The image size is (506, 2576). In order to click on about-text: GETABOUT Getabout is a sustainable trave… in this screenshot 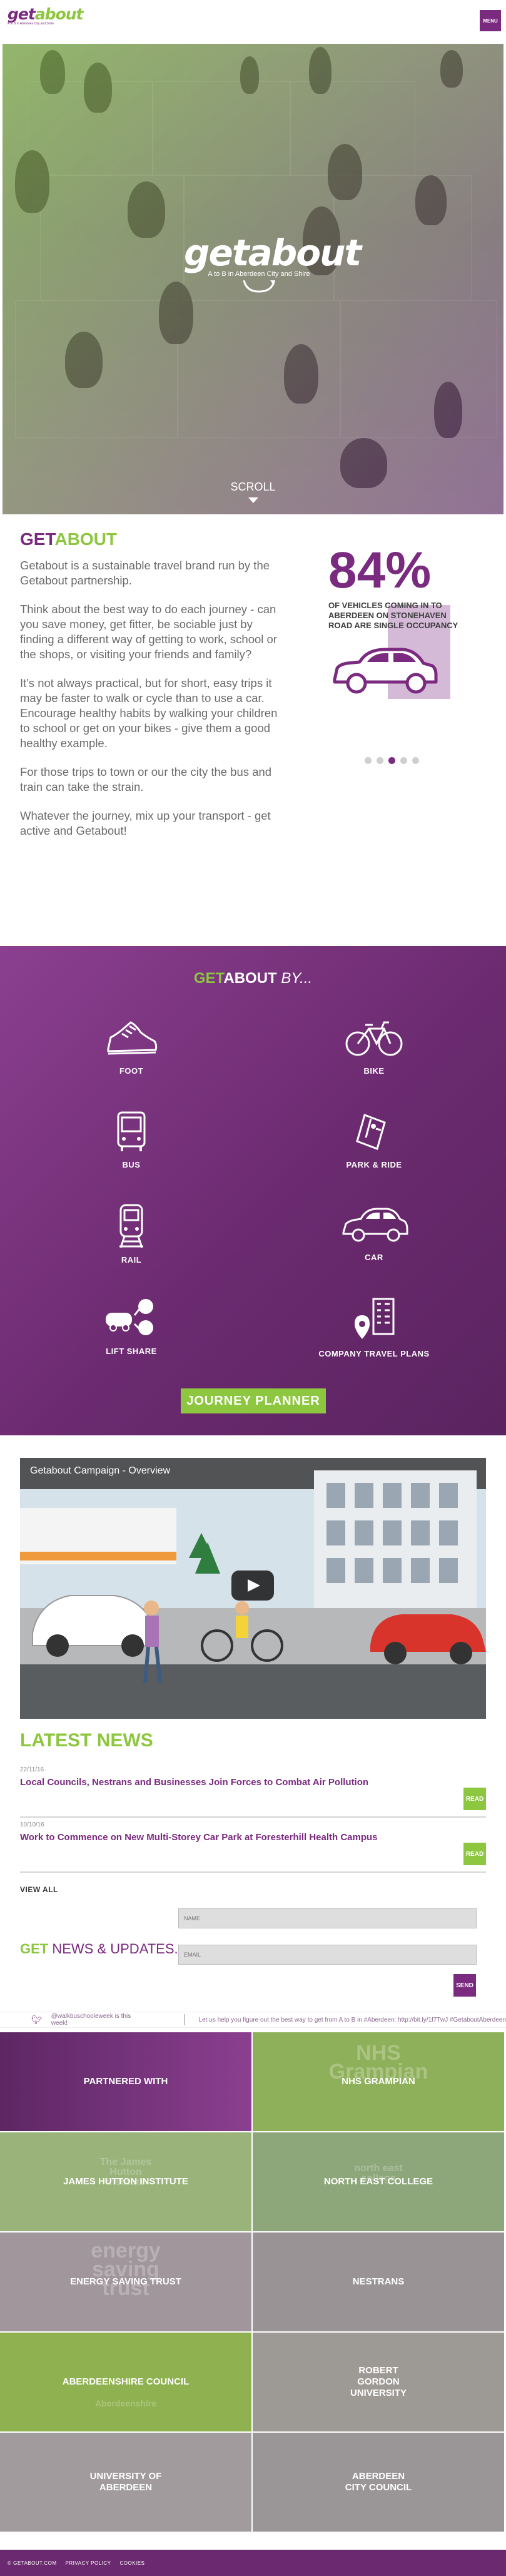, I will do `click(154, 691)`.